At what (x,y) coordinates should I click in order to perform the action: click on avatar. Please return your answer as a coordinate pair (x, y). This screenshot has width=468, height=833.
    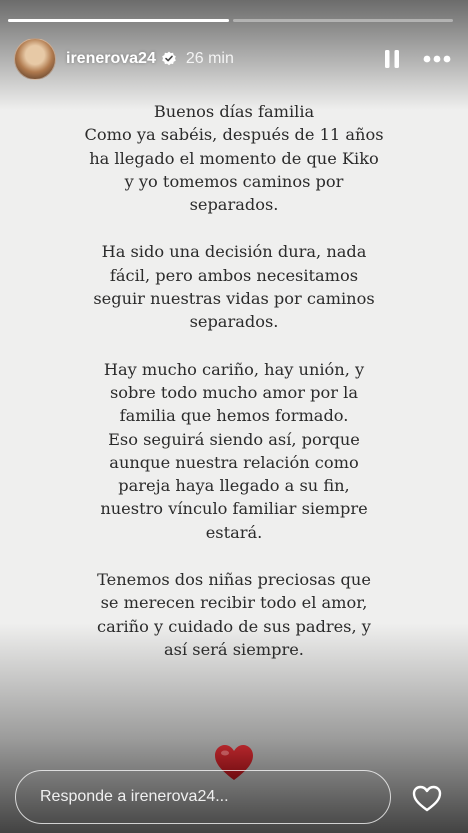
    Looking at the image, I should click on (35, 59).